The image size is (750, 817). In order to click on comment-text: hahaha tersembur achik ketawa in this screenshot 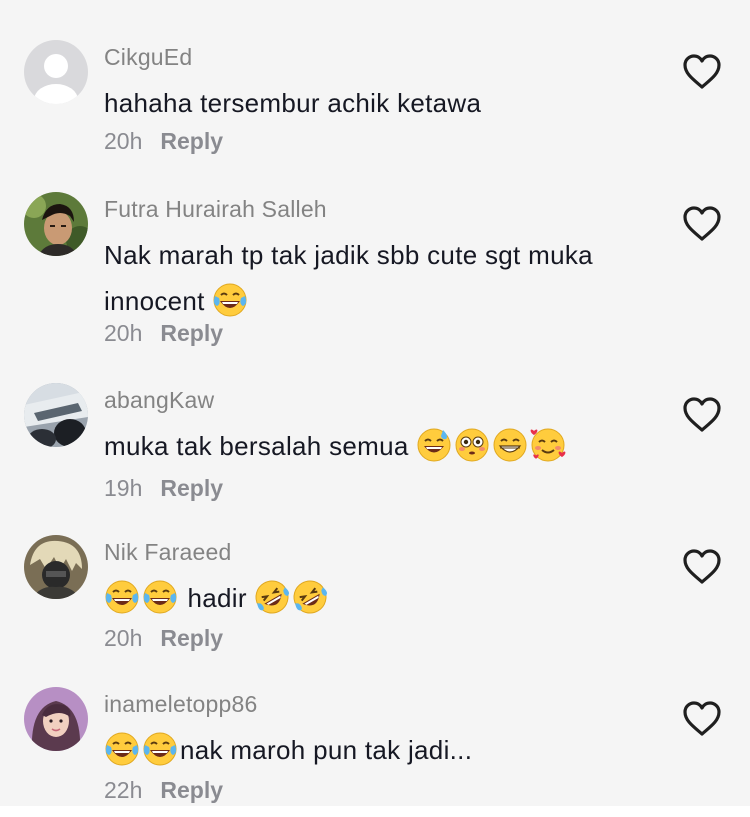, I will do `click(384, 103)`.